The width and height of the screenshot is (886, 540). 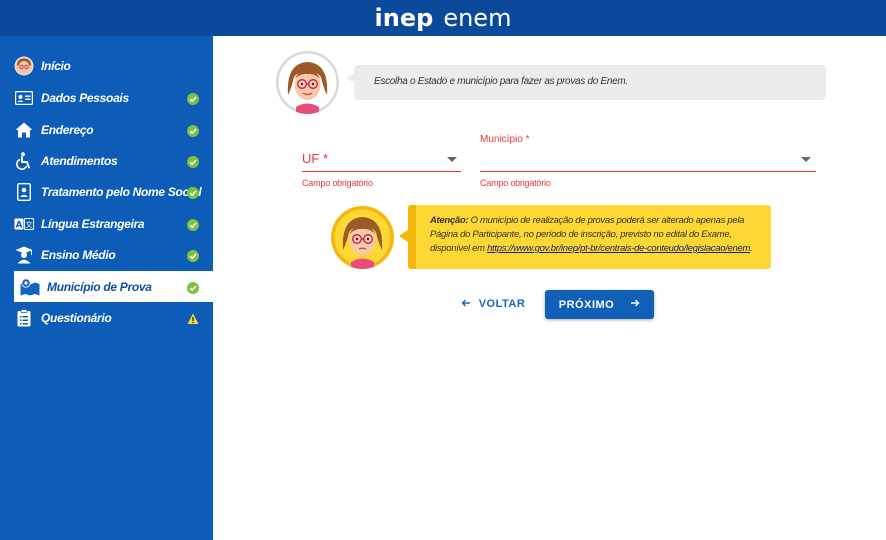 What do you see at coordinates (24, 98) in the screenshot?
I see `id-card-icon` at bounding box center [24, 98].